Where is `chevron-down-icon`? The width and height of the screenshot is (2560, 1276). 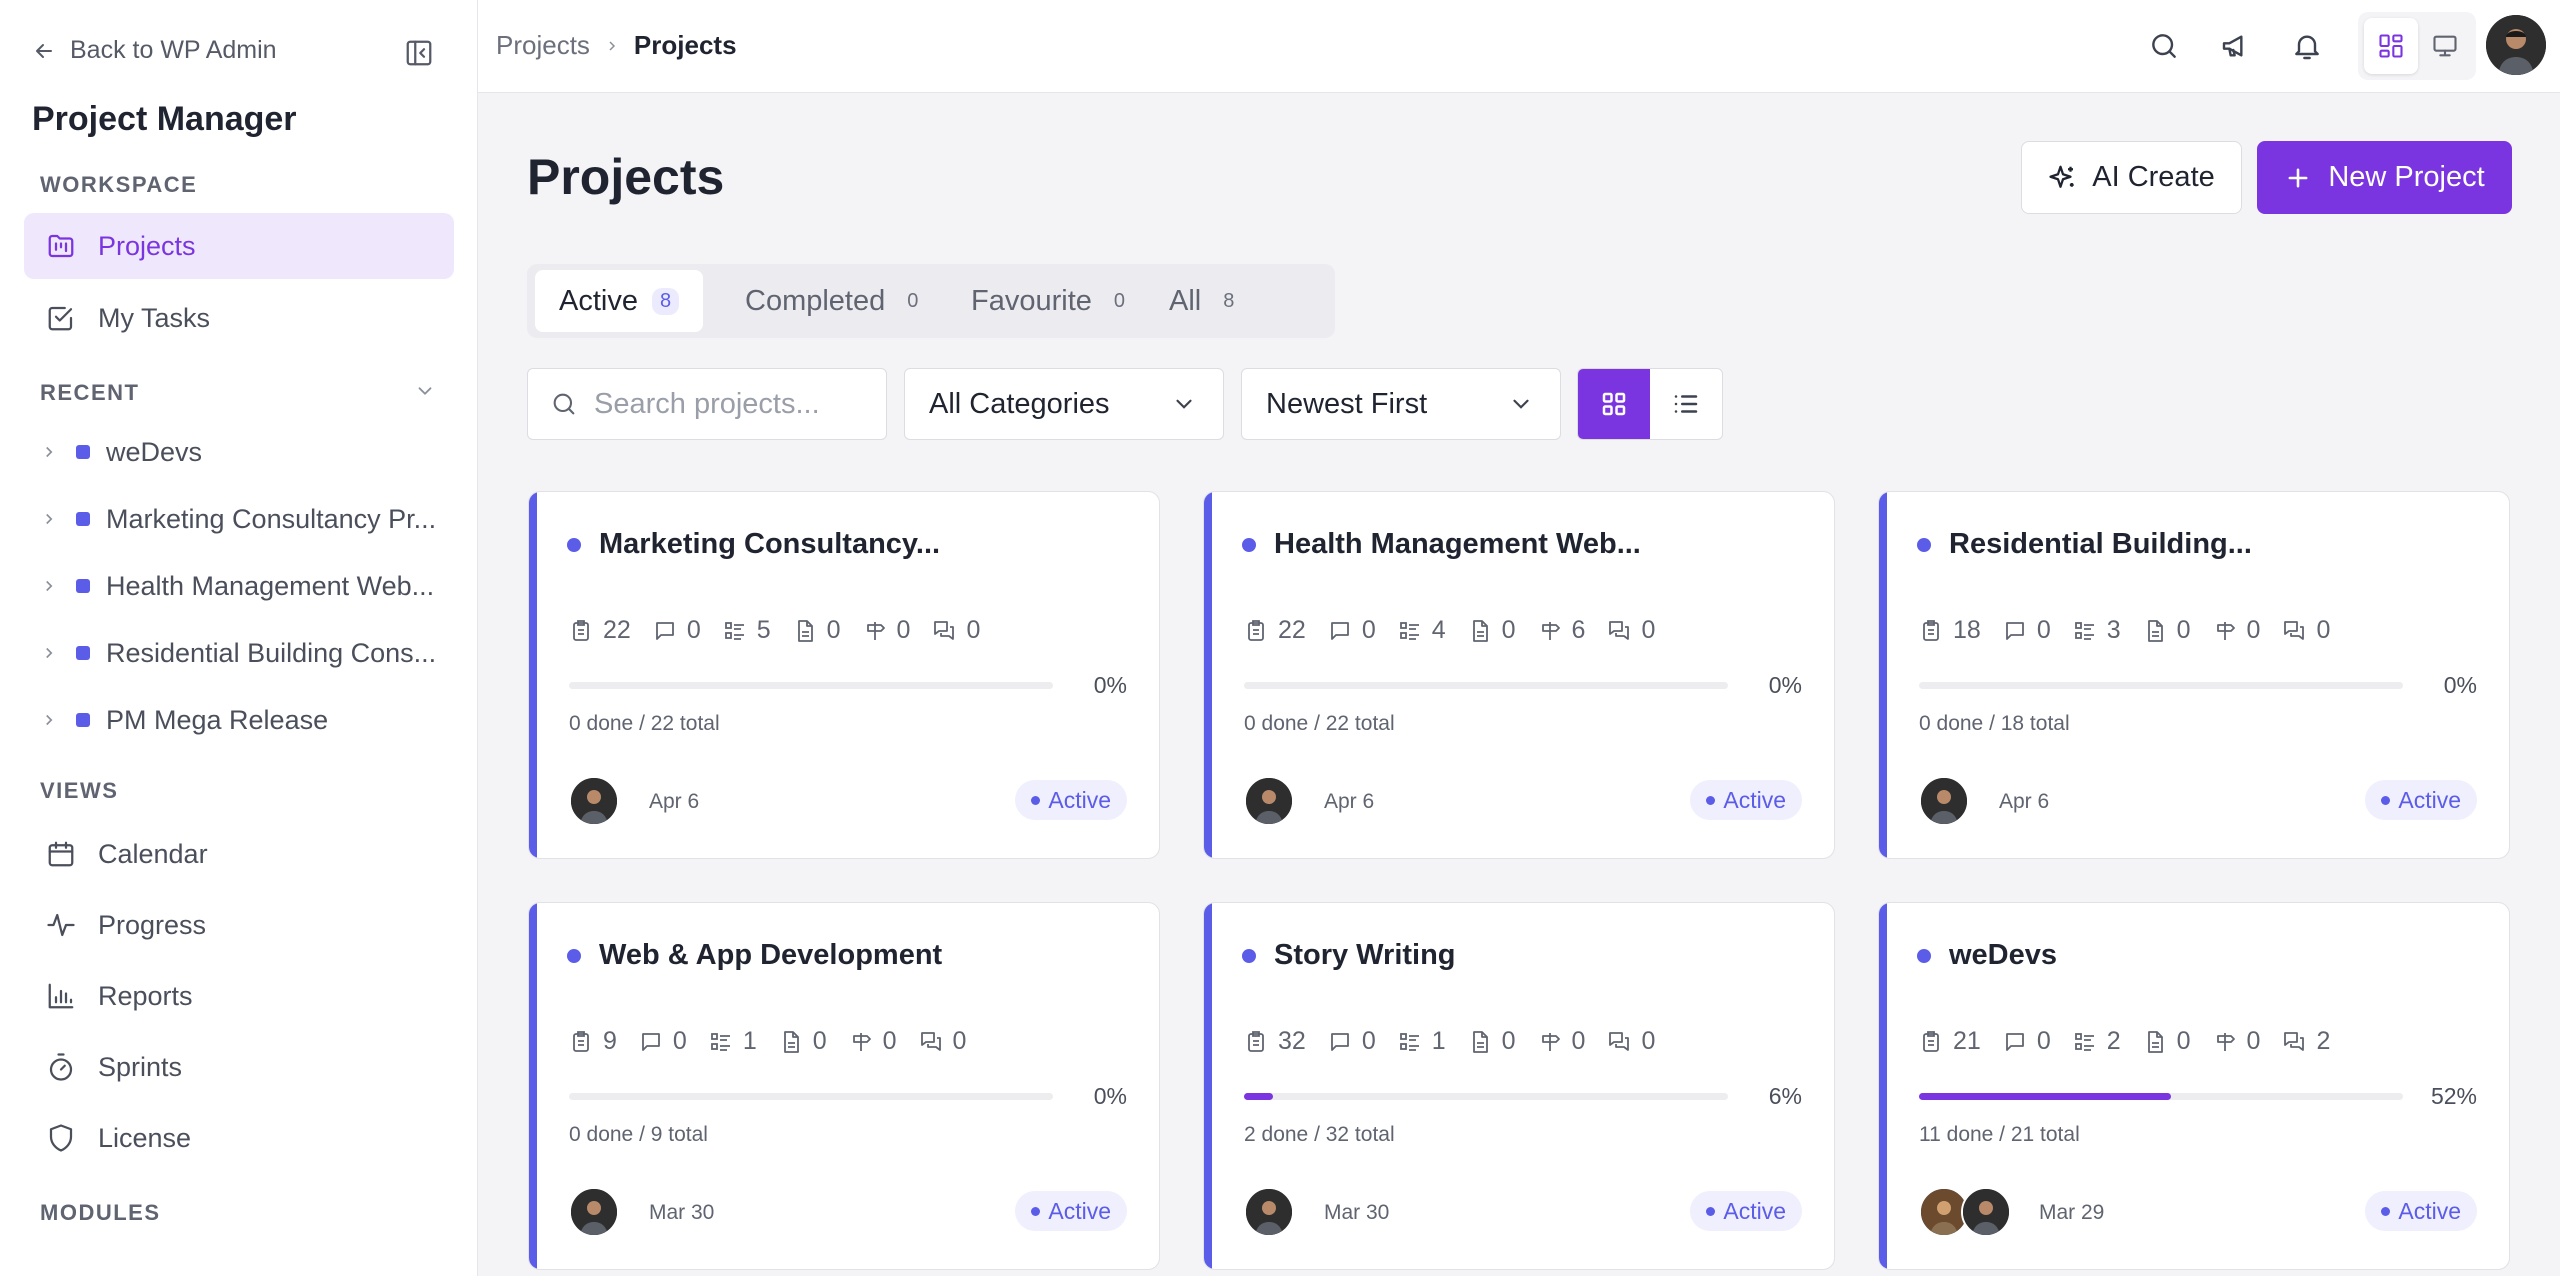
chevron-down-icon is located at coordinates (425, 391).